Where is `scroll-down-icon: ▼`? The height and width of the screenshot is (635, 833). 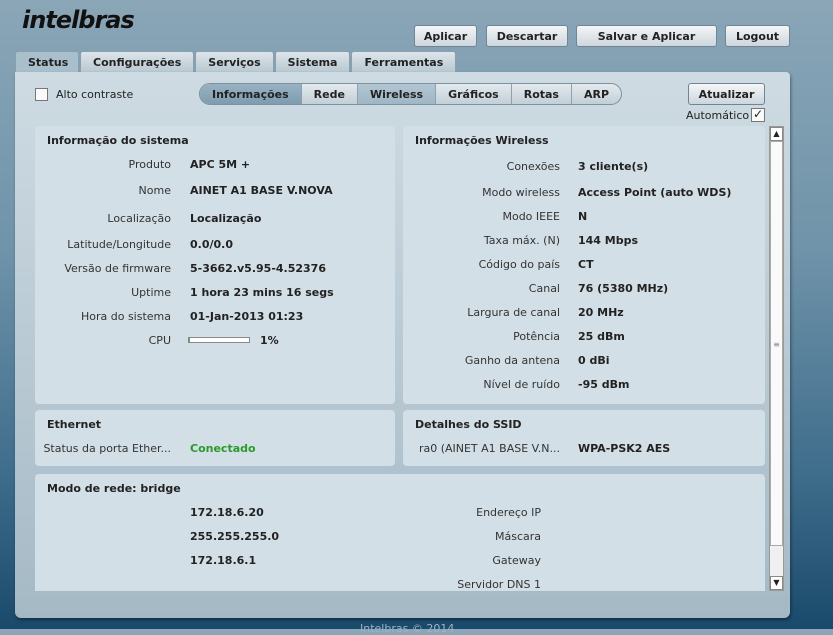
scroll-down-icon: ▼ is located at coordinates (776, 583).